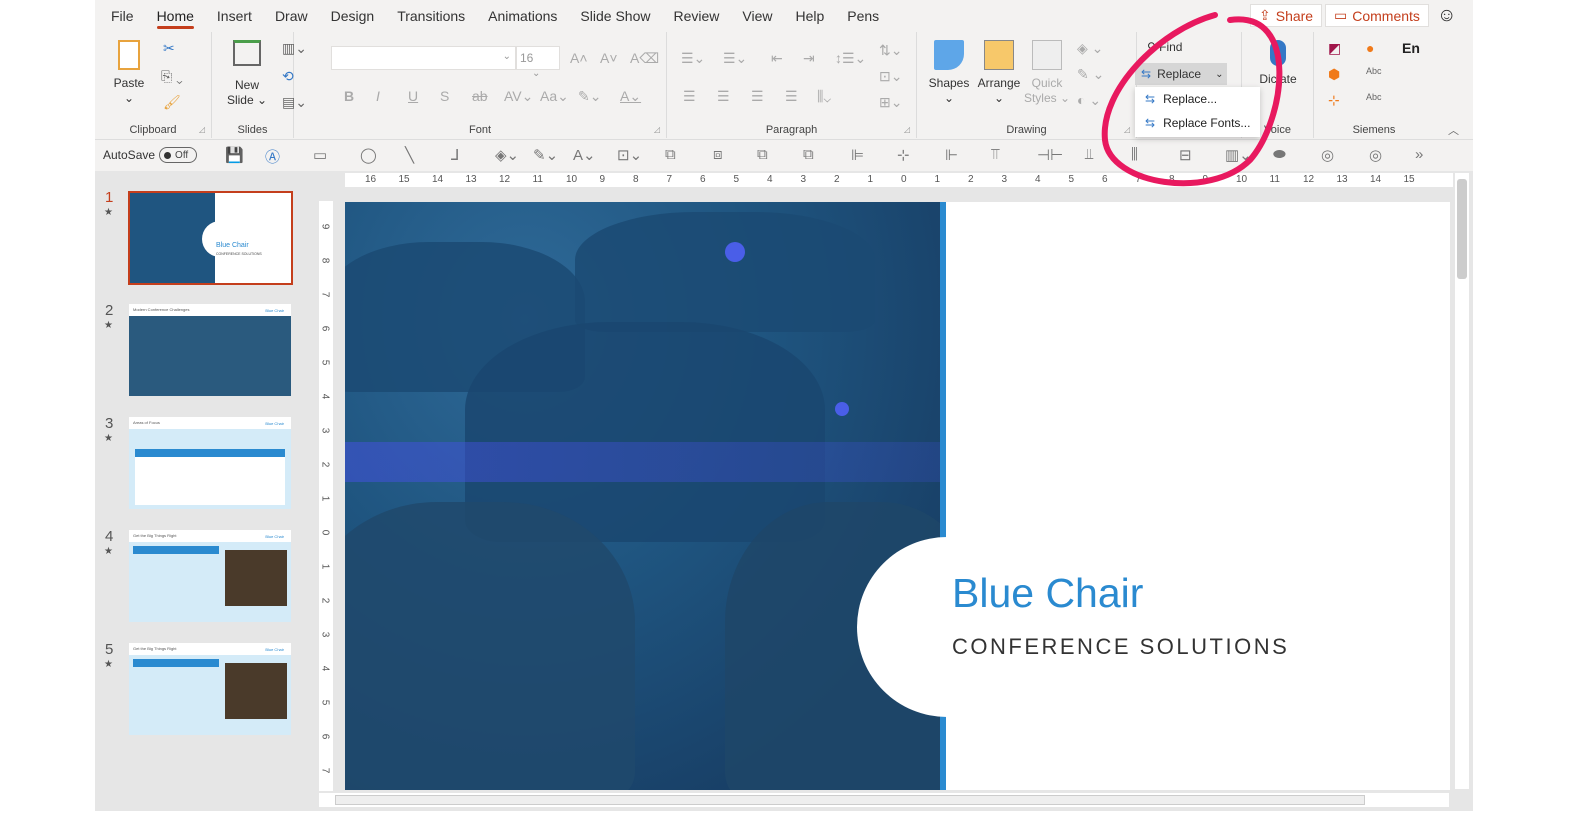 This screenshot has width=1587, height=821. What do you see at coordinates (1192, 99) in the screenshot?
I see `annotation-circle` at bounding box center [1192, 99].